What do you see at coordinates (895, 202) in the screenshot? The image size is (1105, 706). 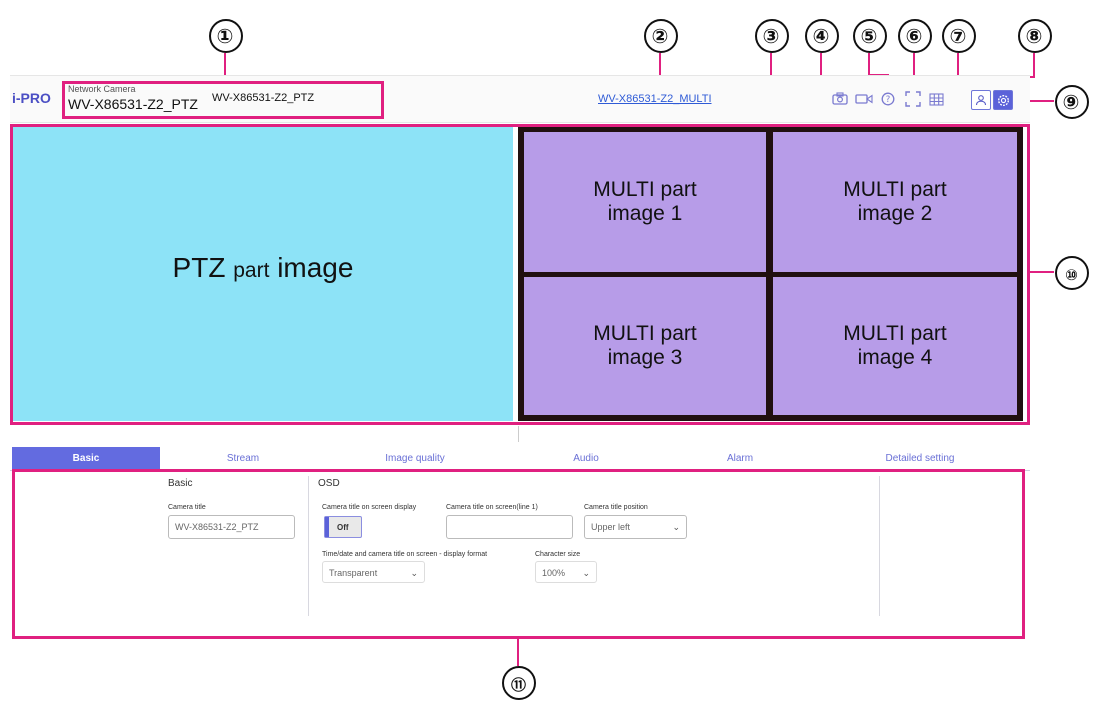 I see `multi-part-image-2: MULTI part image 2` at bounding box center [895, 202].